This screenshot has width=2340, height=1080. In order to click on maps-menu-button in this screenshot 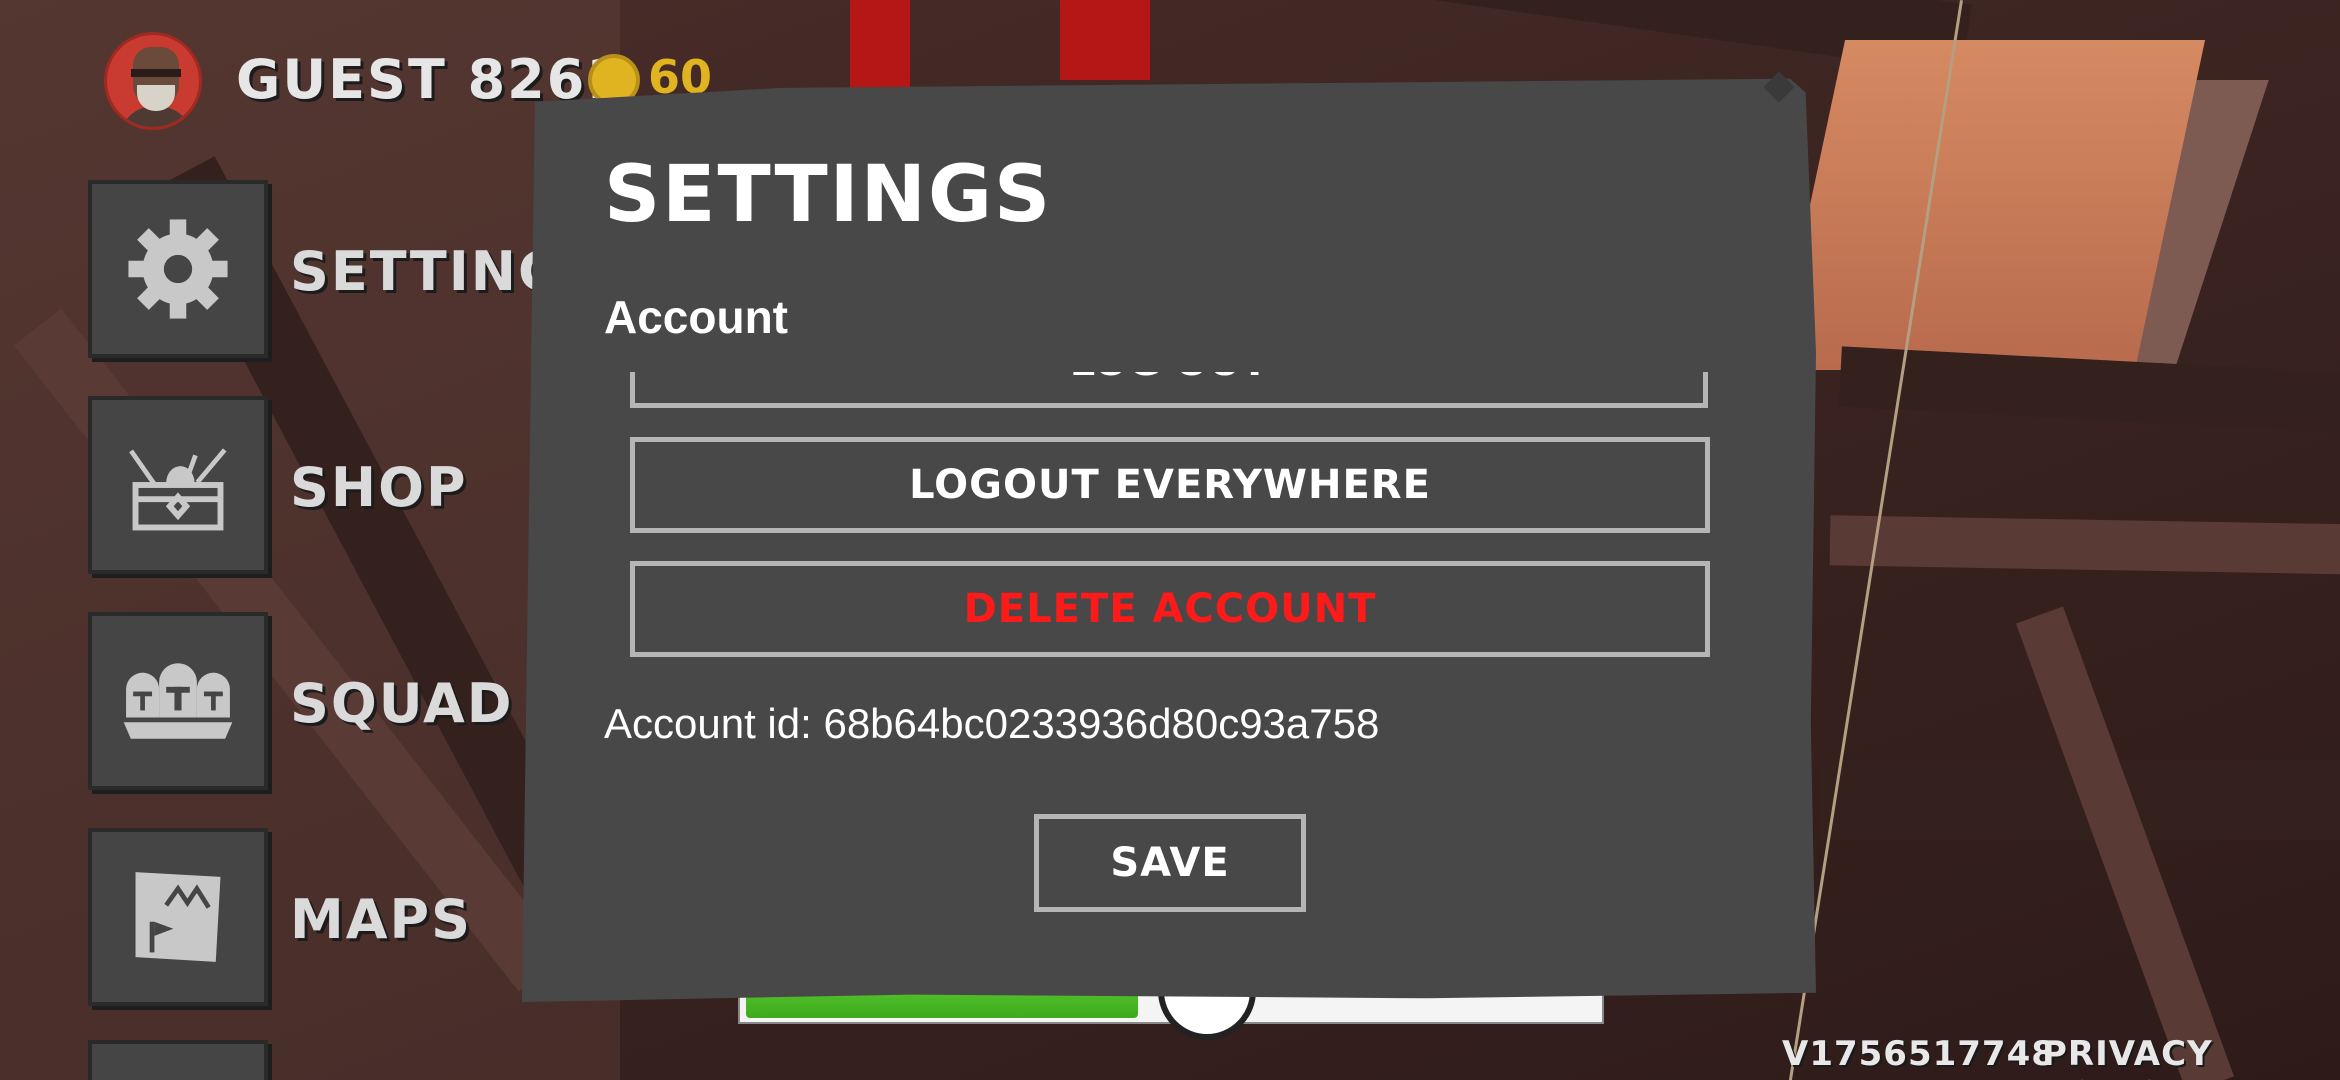, I will do `click(178, 917)`.